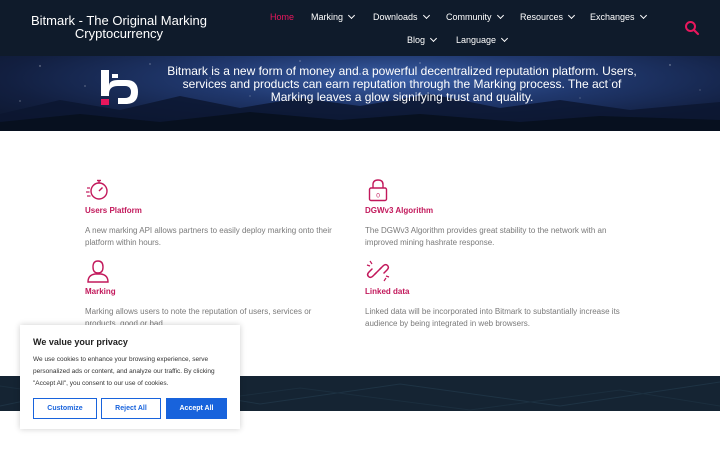  What do you see at coordinates (65, 408) in the screenshot?
I see `customize-button: Customize` at bounding box center [65, 408].